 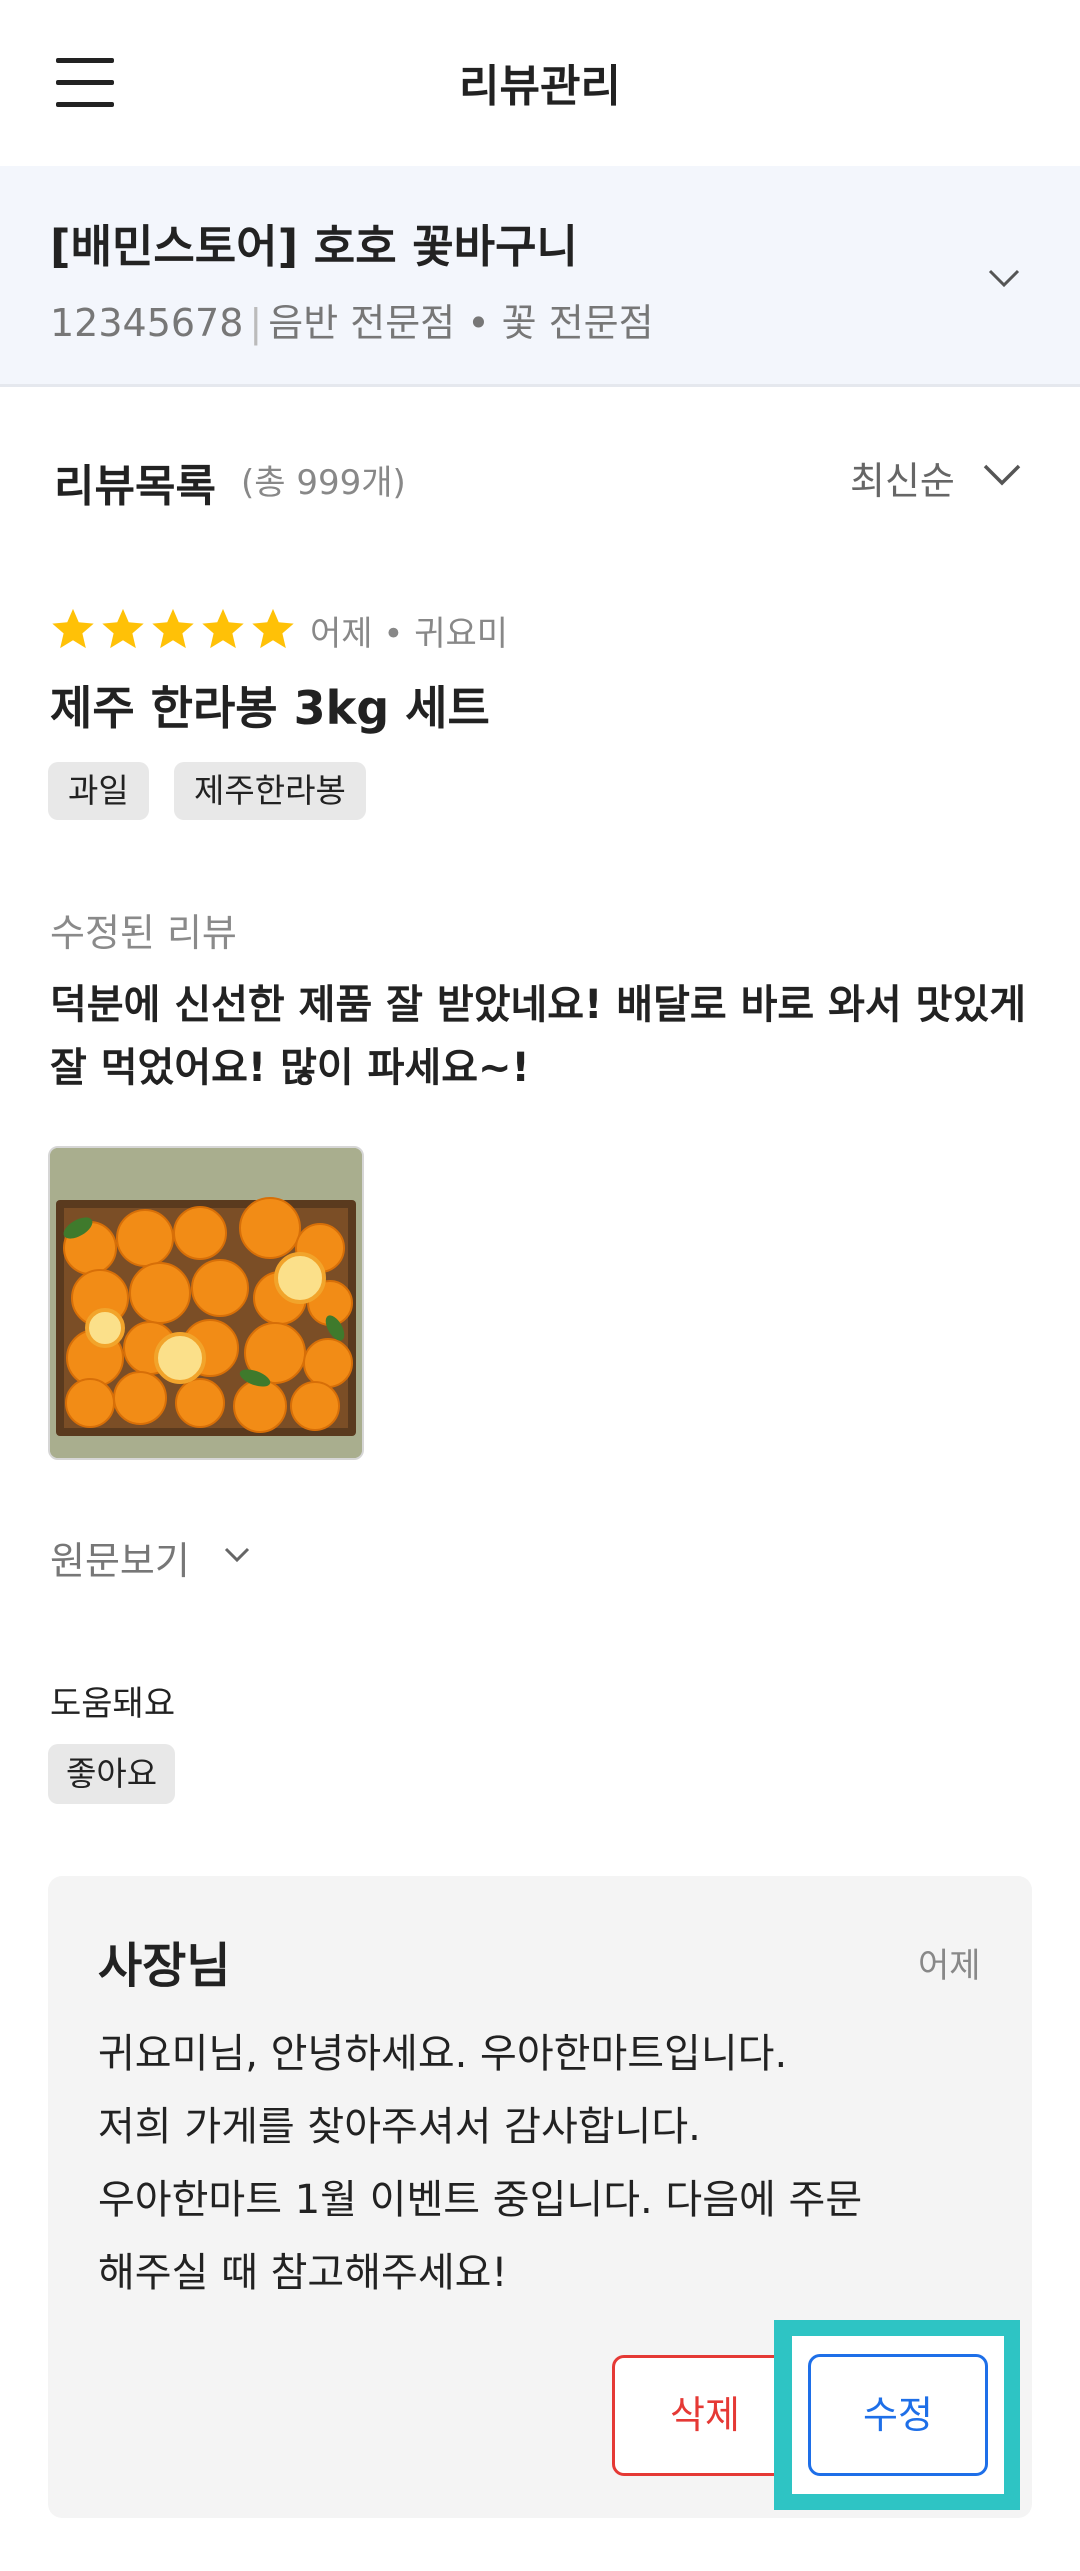 I want to click on edit-button: 수정, so click(x=898, y=2415).